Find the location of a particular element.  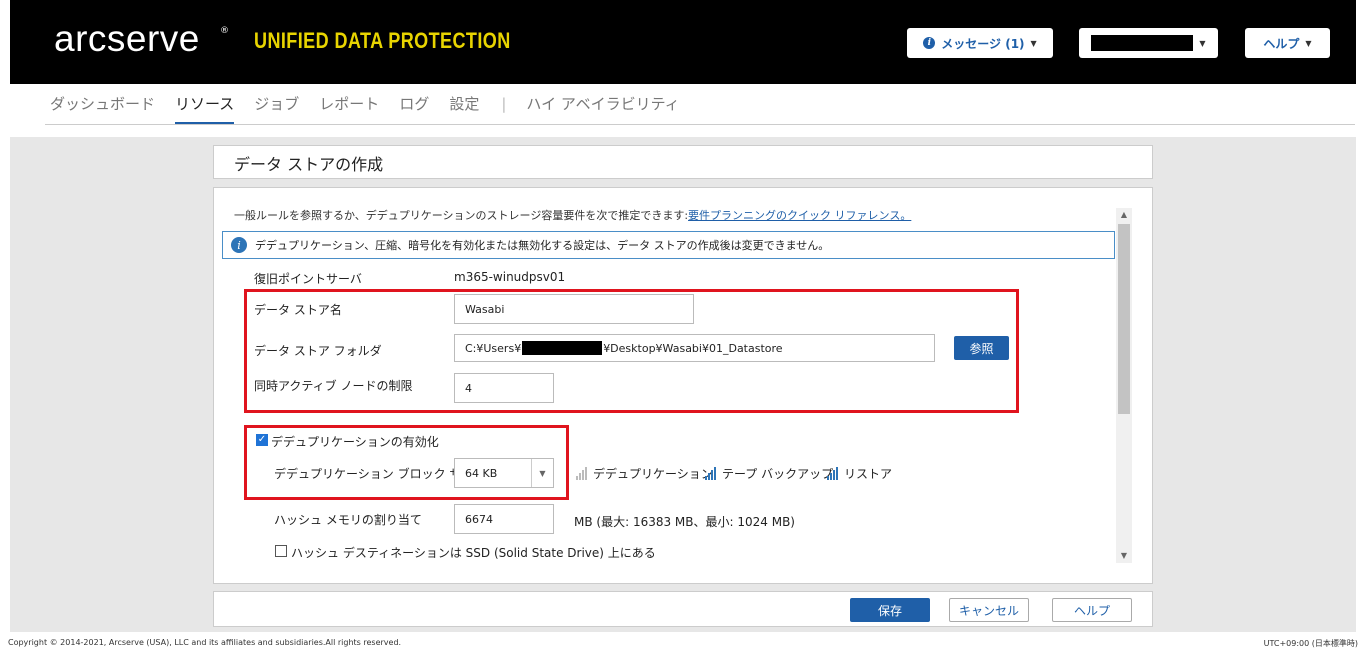

nav-reports: レポート is located at coordinates (349, 108).